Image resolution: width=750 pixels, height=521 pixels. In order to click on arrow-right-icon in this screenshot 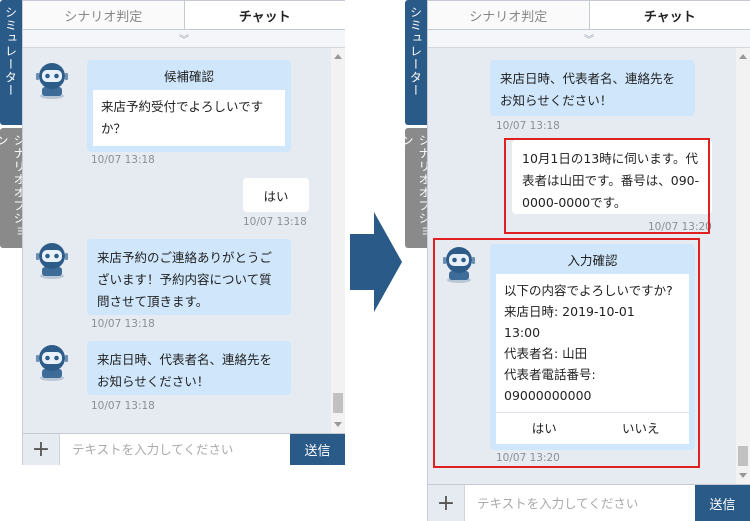, I will do `click(376, 262)`.